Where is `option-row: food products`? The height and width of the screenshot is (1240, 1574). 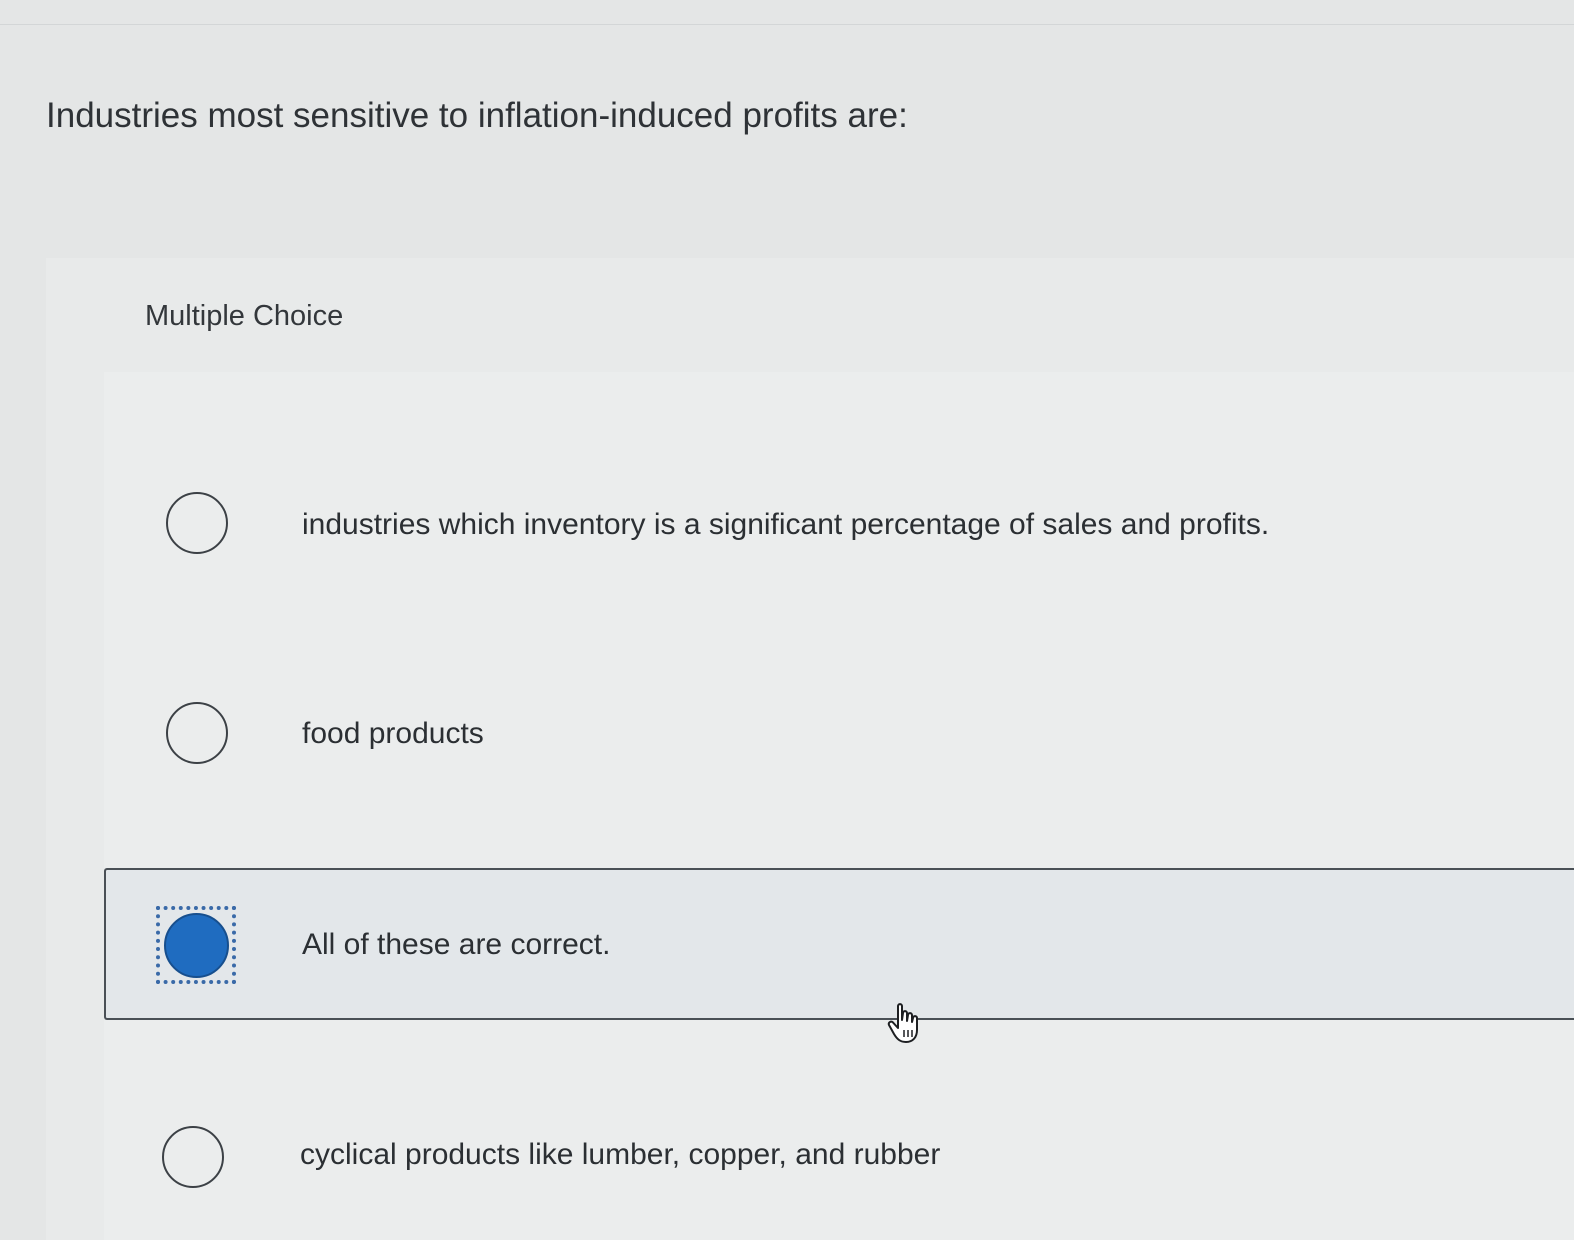 option-row: food products is located at coordinates (839, 735).